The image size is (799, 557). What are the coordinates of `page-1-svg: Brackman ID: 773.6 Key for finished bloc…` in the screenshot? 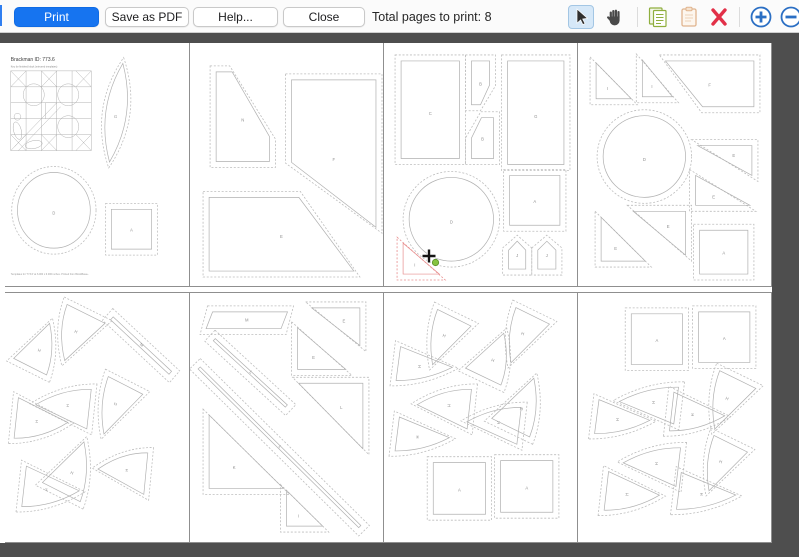 It's located at (97, 164).